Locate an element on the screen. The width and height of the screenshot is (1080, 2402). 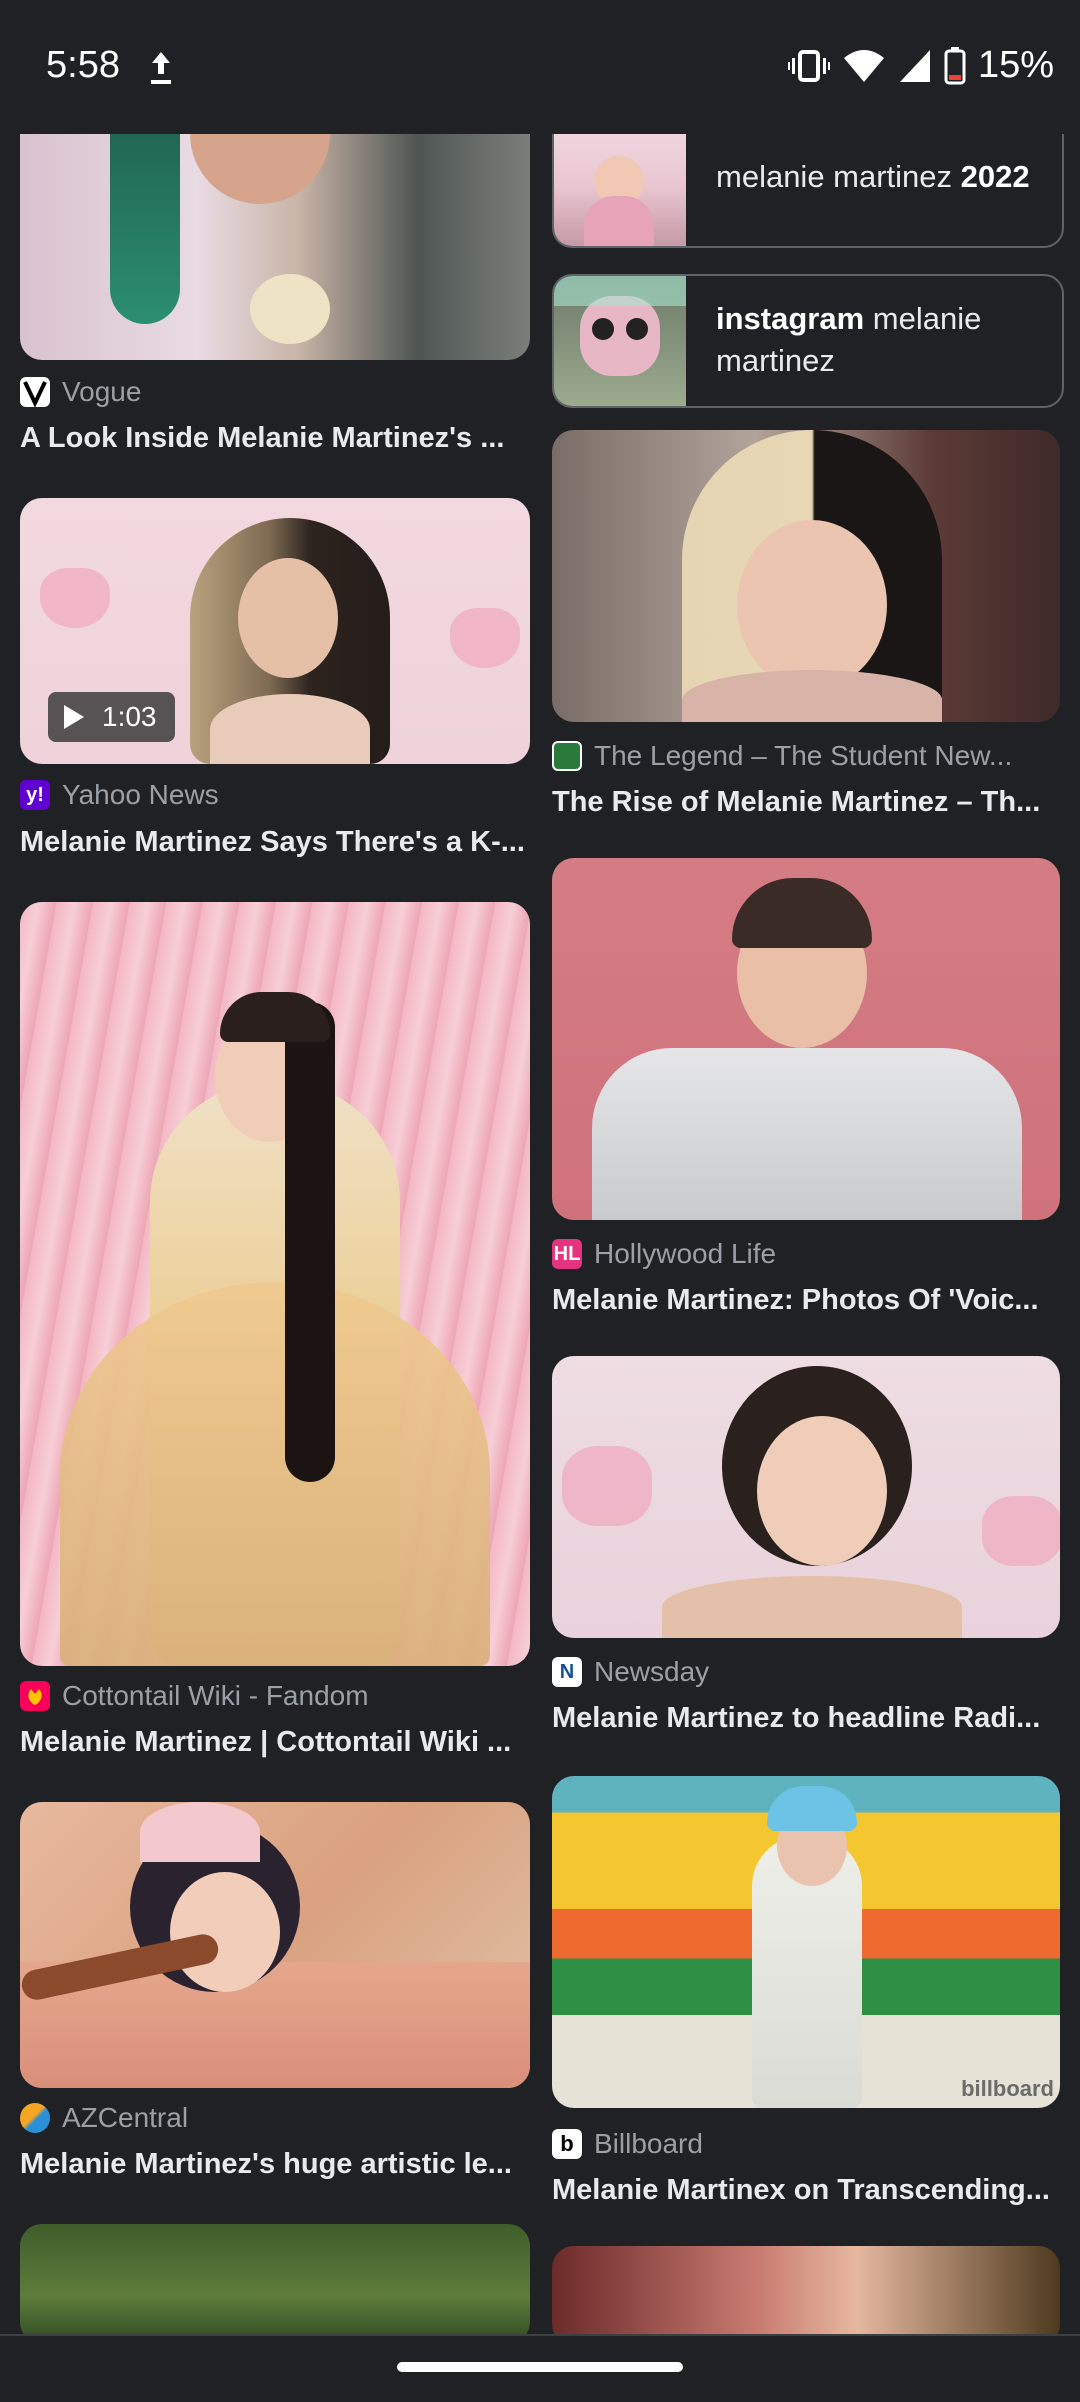
the-legend-favicon is located at coordinates (567, 756).